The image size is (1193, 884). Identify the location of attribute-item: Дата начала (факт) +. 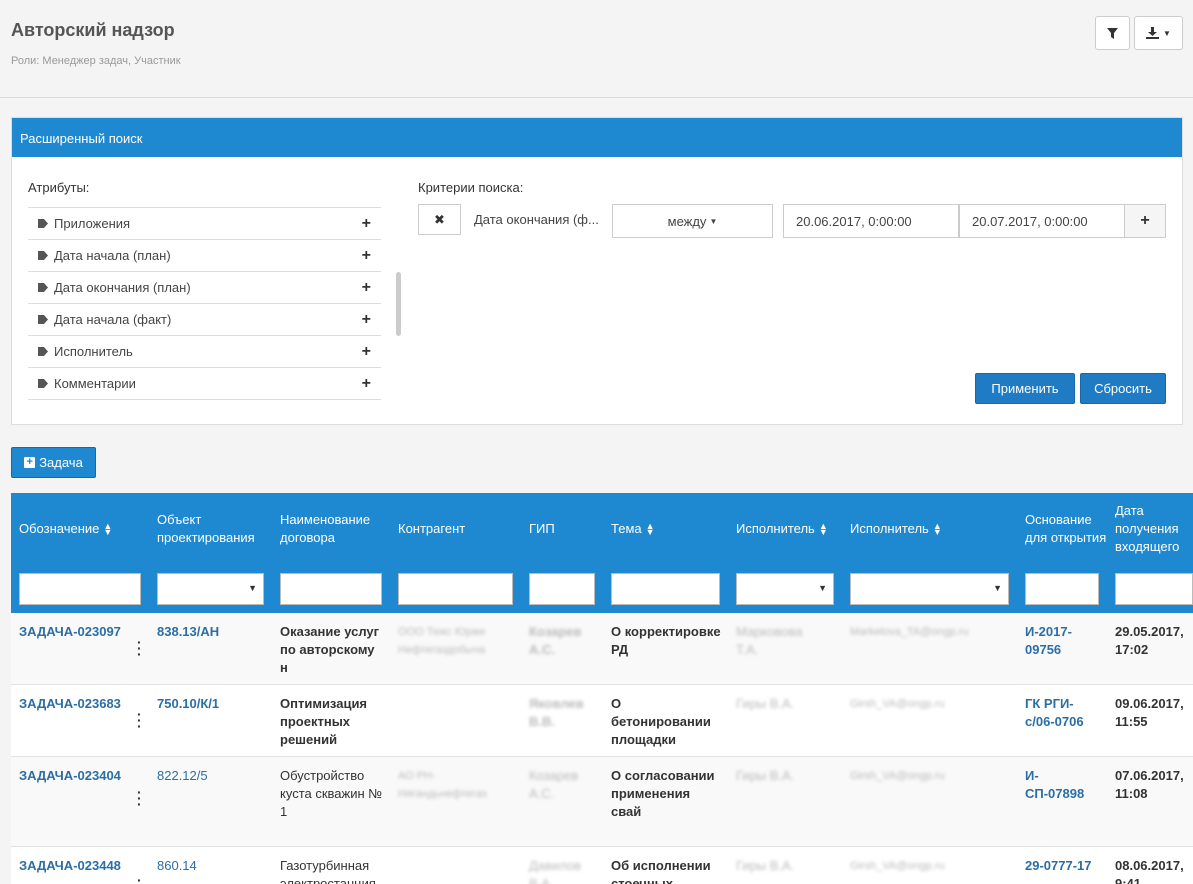
(204, 320).